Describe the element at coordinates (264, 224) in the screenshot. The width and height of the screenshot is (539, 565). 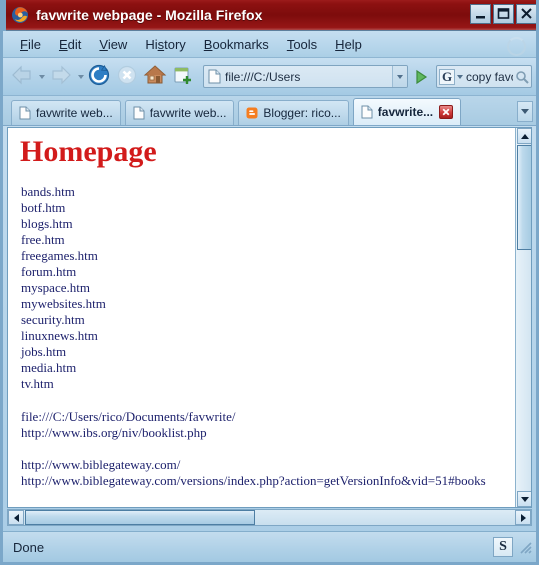
I see `list-item: blogs.htm` at that location.